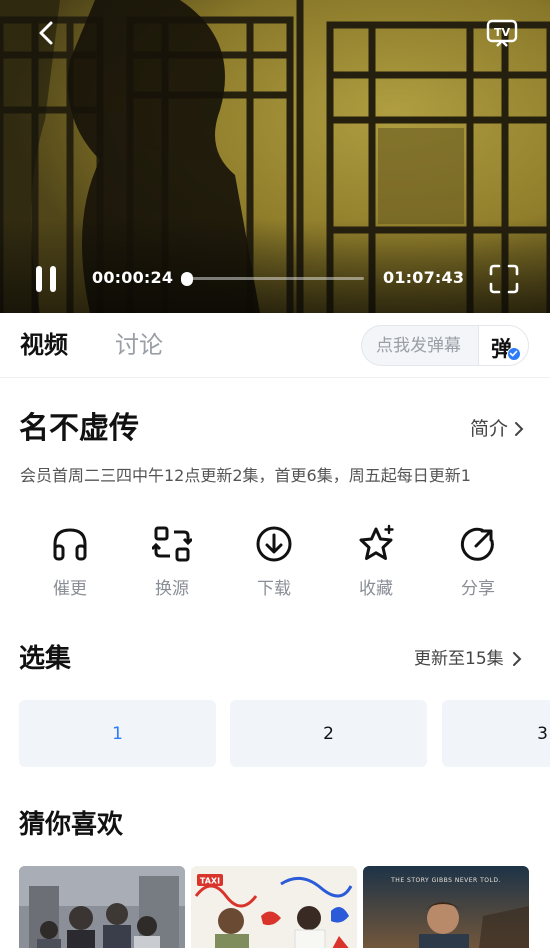 The image size is (550, 948). I want to click on recommend-poster: THE STORY GIBBS NEVER TOLD., so click(446, 907).